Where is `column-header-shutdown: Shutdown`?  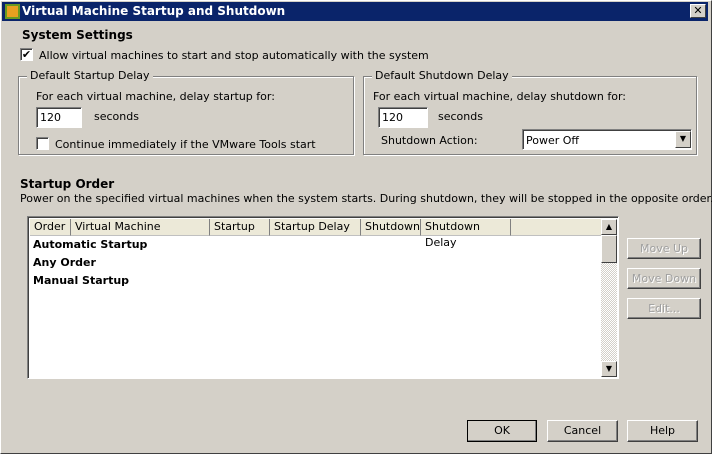
column-header-shutdown: Shutdown is located at coordinates (391, 227).